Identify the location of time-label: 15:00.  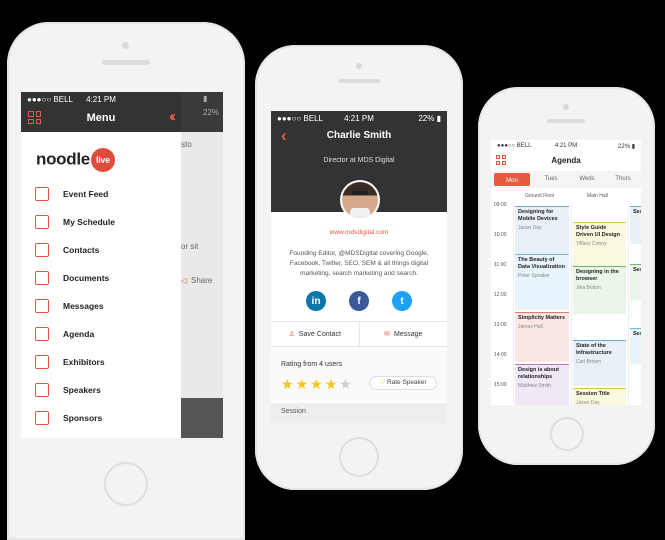
(500, 385).